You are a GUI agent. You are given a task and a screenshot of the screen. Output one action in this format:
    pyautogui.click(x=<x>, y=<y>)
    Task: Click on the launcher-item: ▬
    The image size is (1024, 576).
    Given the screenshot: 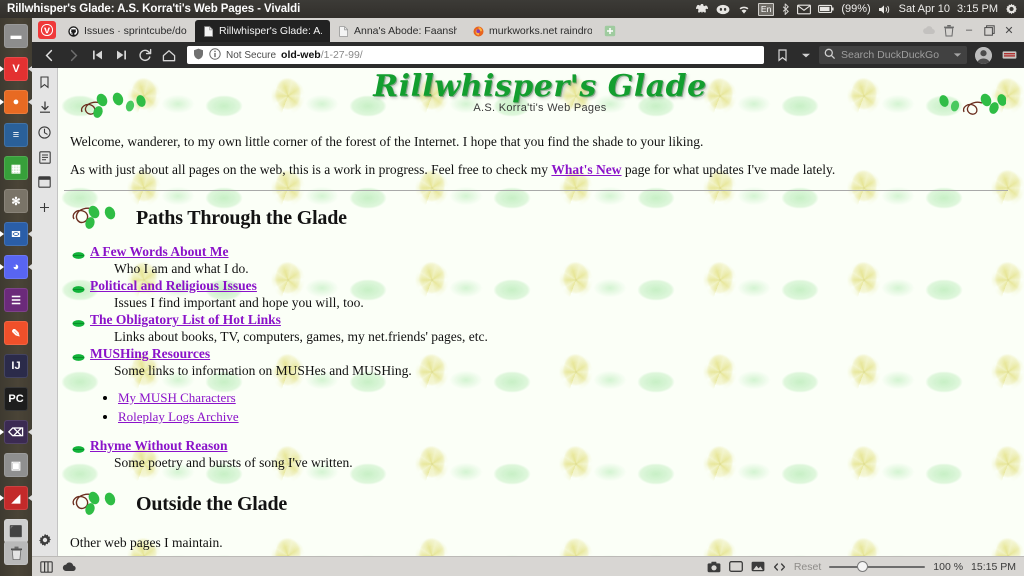 What is the action you would take?
    pyautogui.click(x=16, y=36)
    